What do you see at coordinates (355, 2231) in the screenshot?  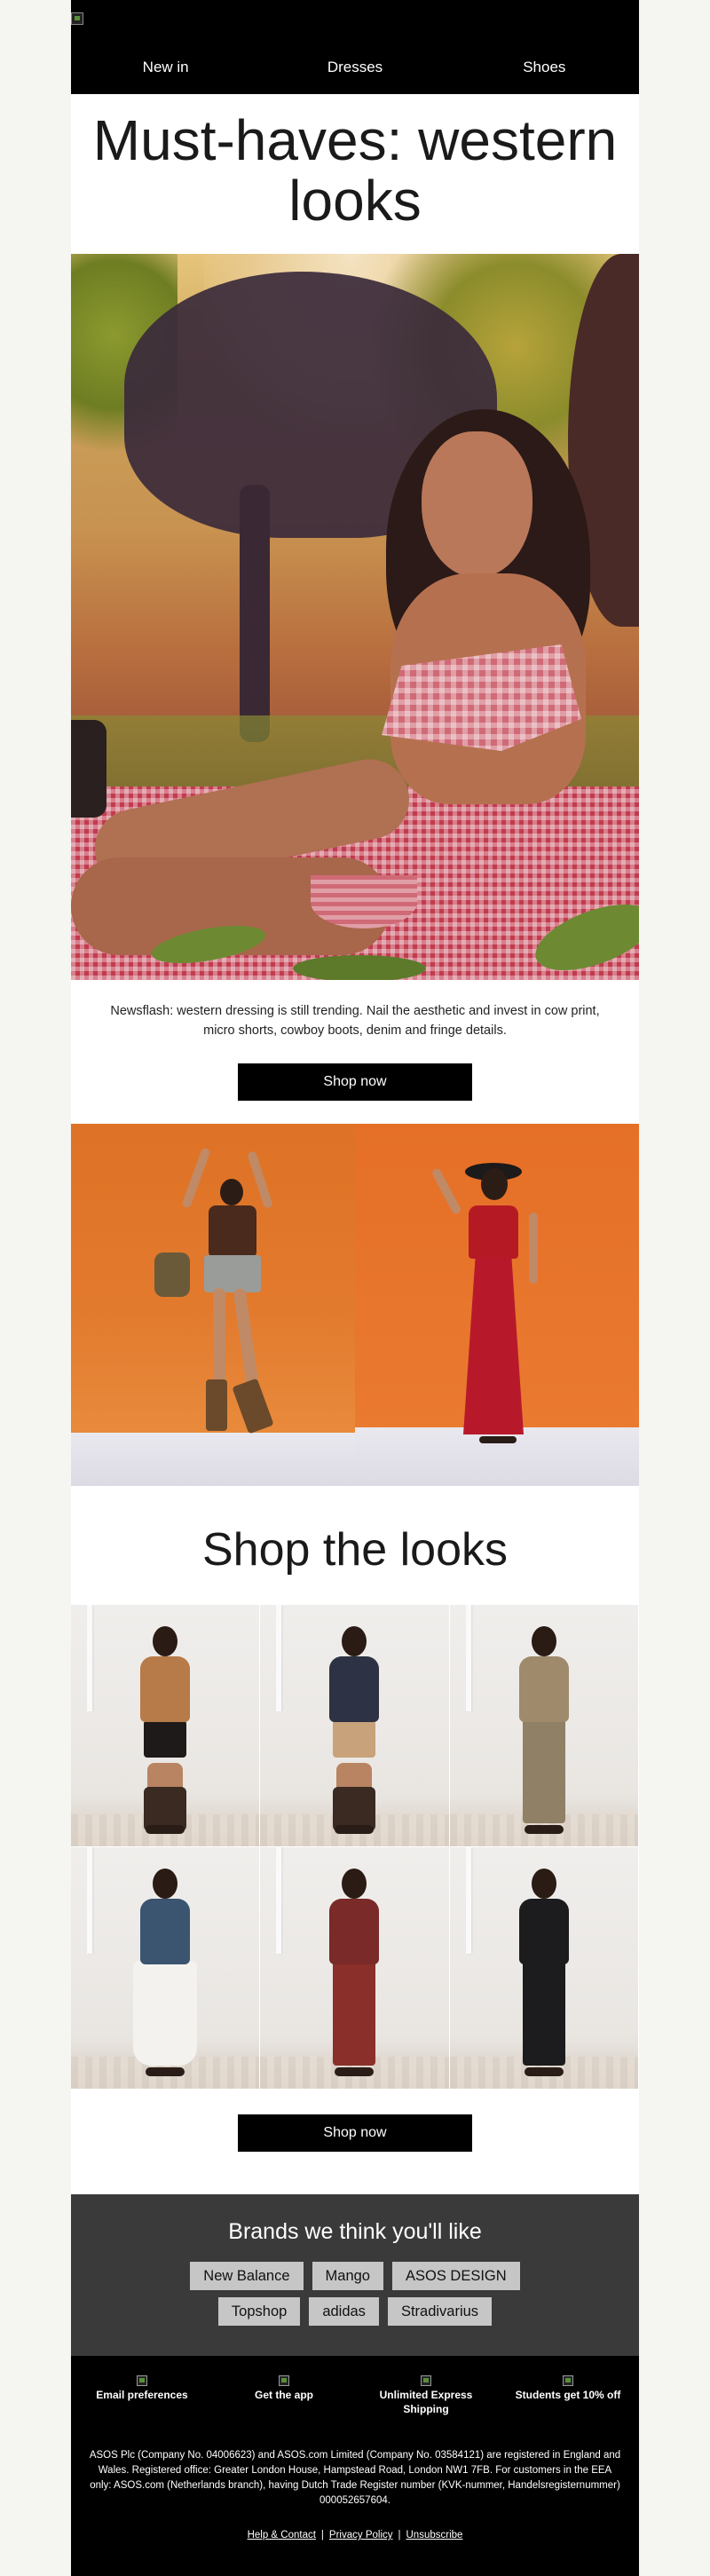 I see `brands-heading: Brands we think you'll like` at bounding box center [355, 2231].